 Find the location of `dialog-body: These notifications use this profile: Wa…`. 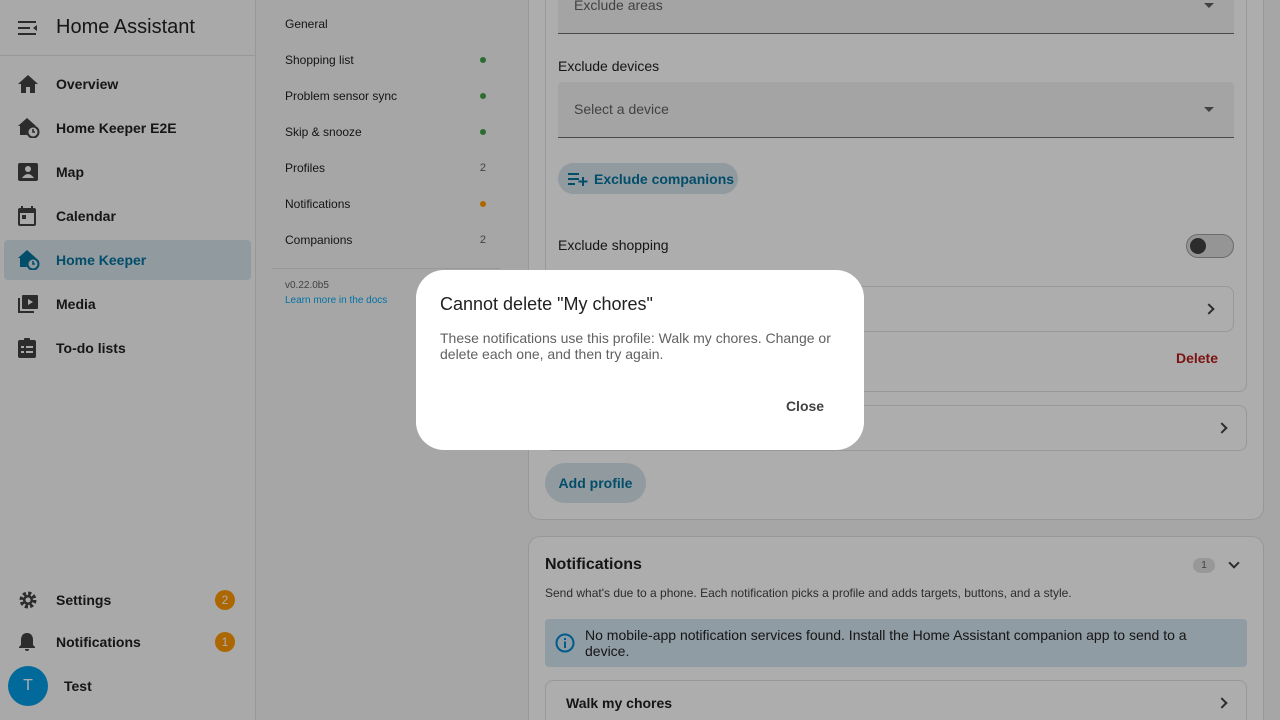

dialog-body: These notifications use this profile: Wa… is located at coordinates (635, 346).